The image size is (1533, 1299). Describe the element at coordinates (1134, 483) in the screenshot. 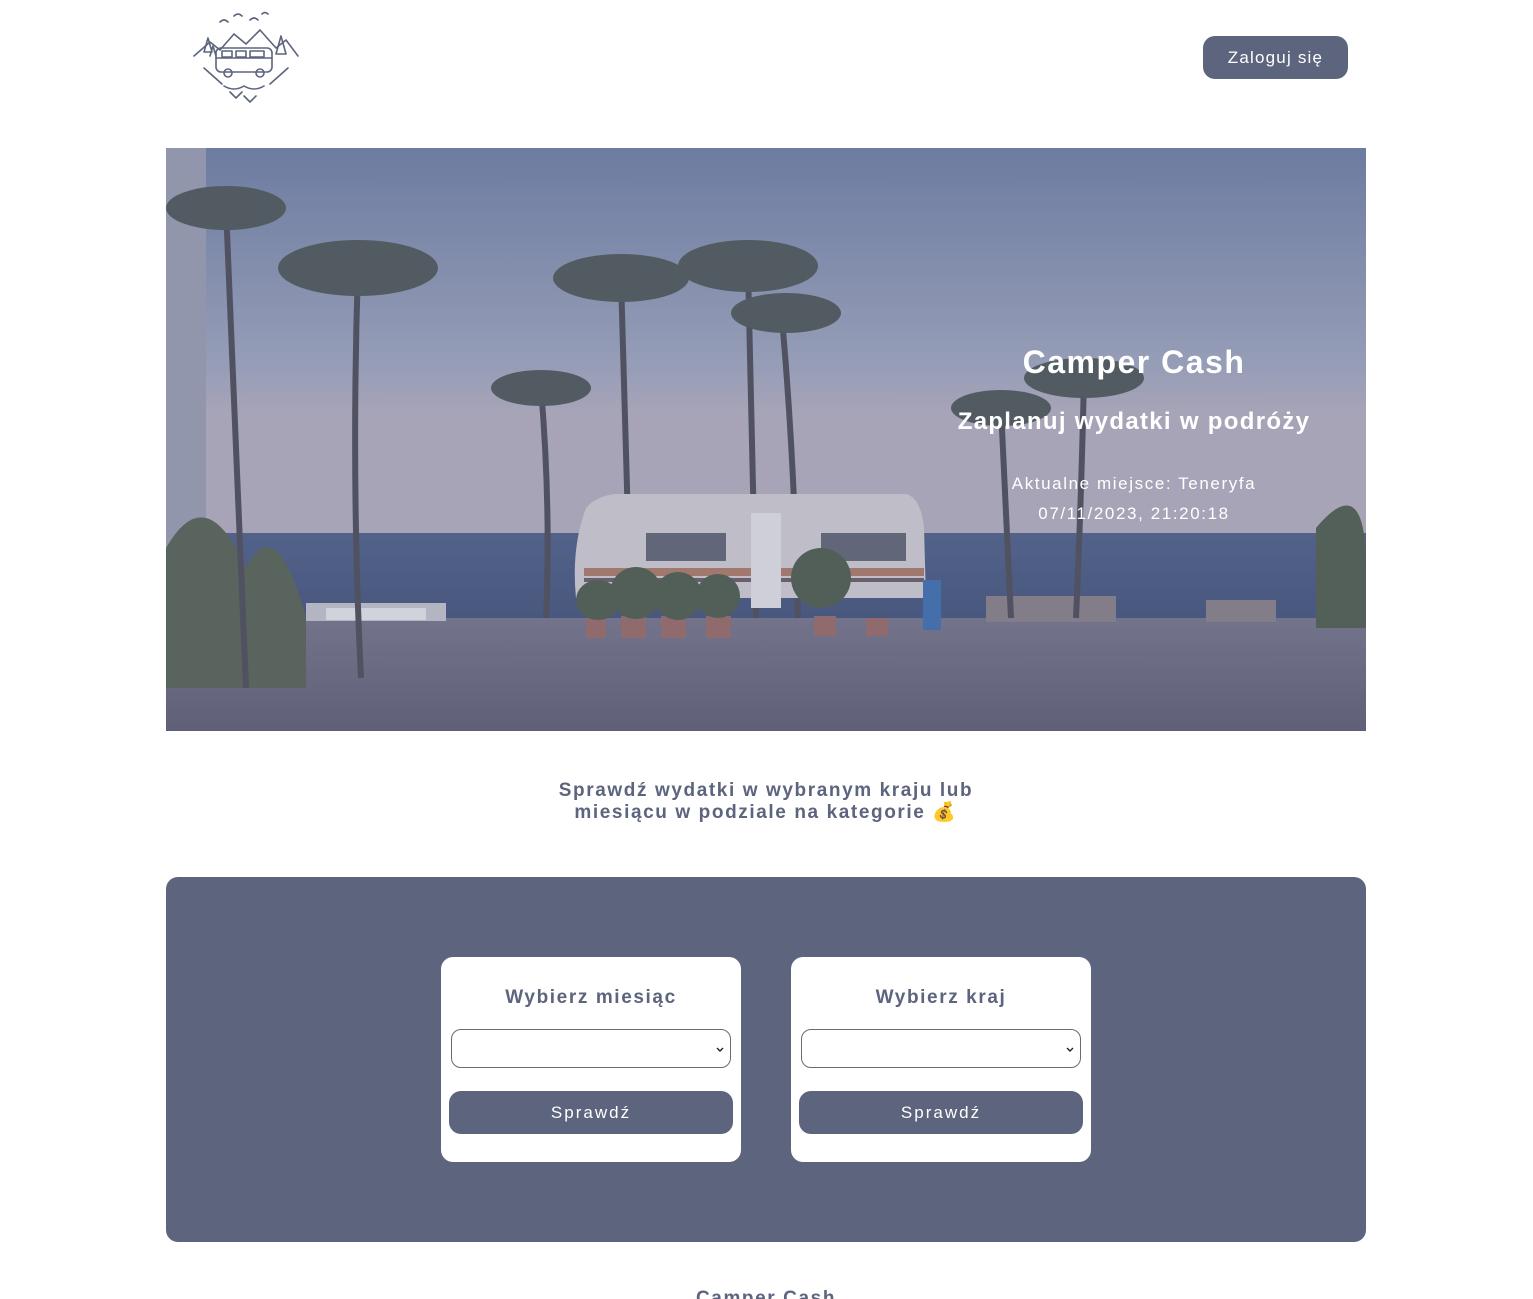

I see `current-place: Aktualne miejsce: Teneryfa` at that location.